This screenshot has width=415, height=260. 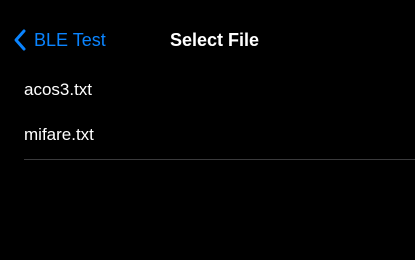 I want to click on file-name: mifare.txt, so click(x=59, y=134).